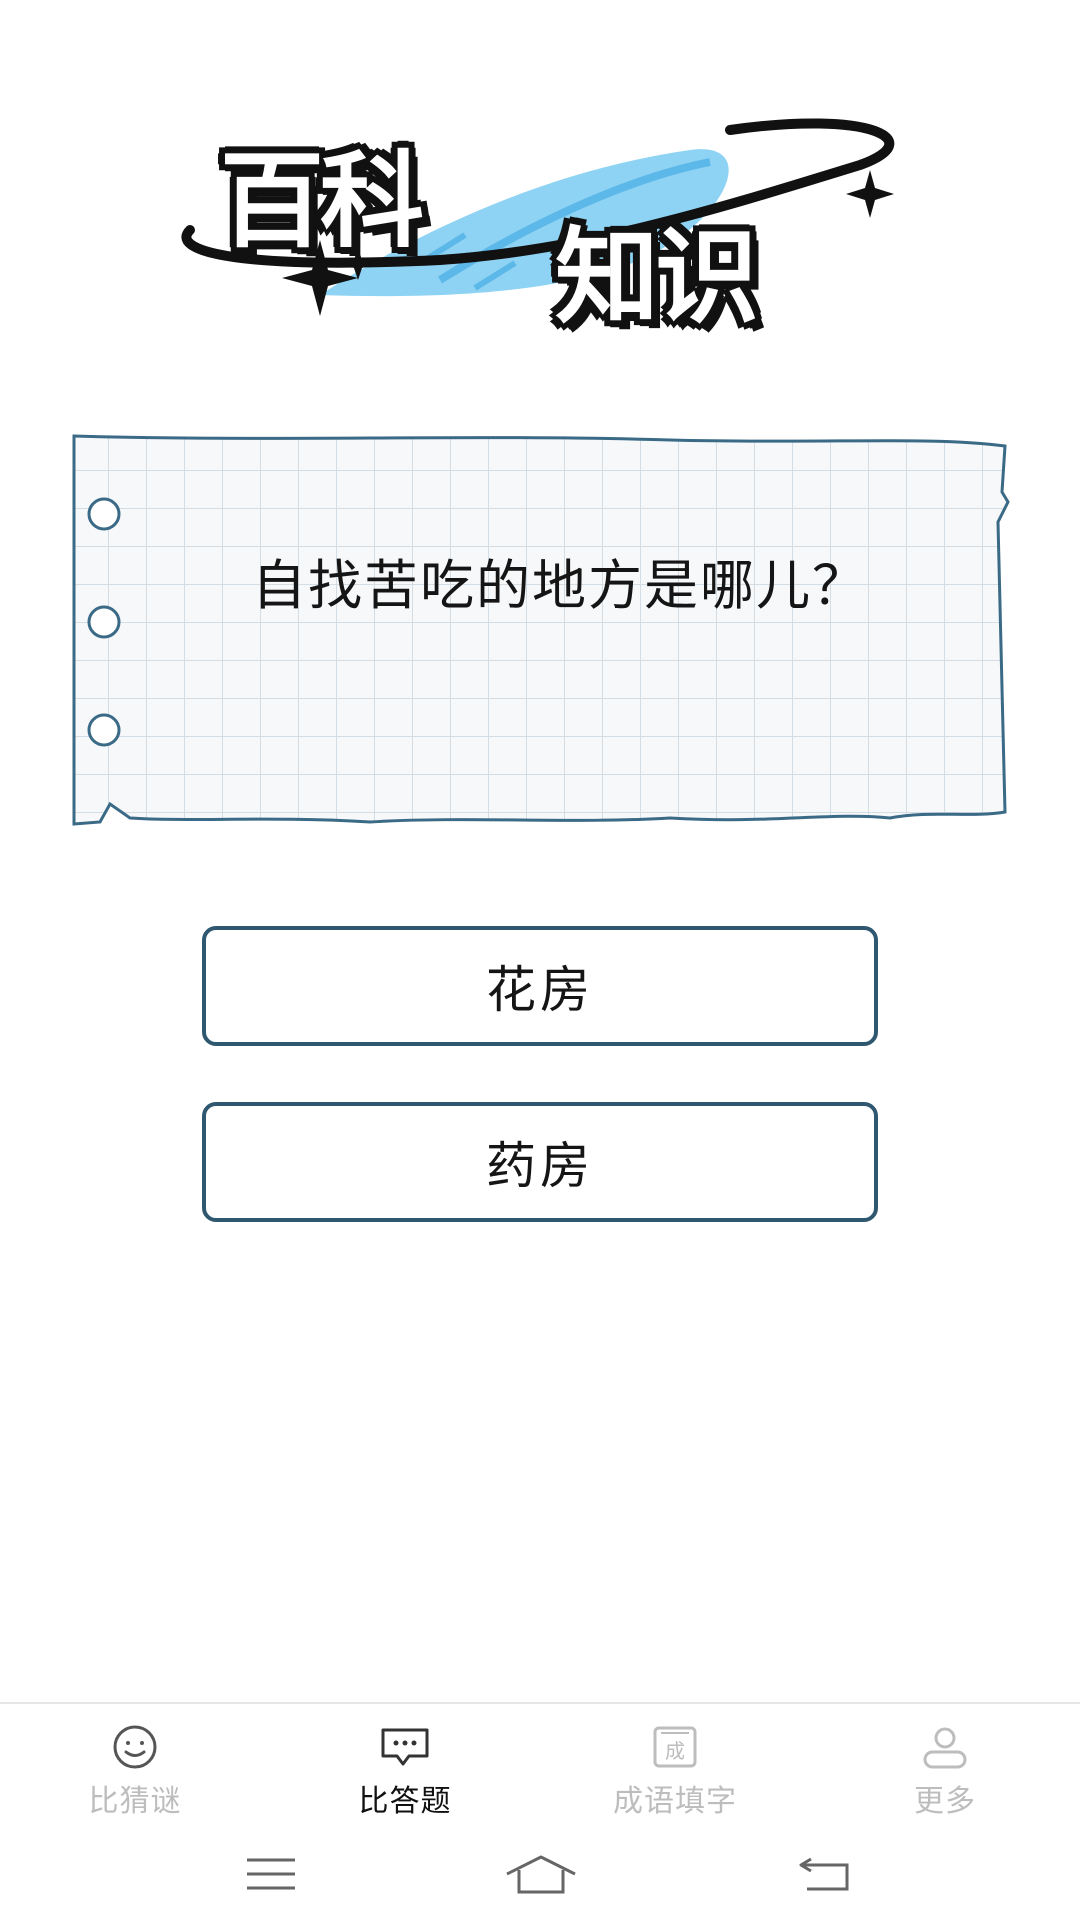  What do you see at coordinates (540, 224) in the screenshot?
I see `app-logo: 百科 知识` at bounding box center [540, 224].